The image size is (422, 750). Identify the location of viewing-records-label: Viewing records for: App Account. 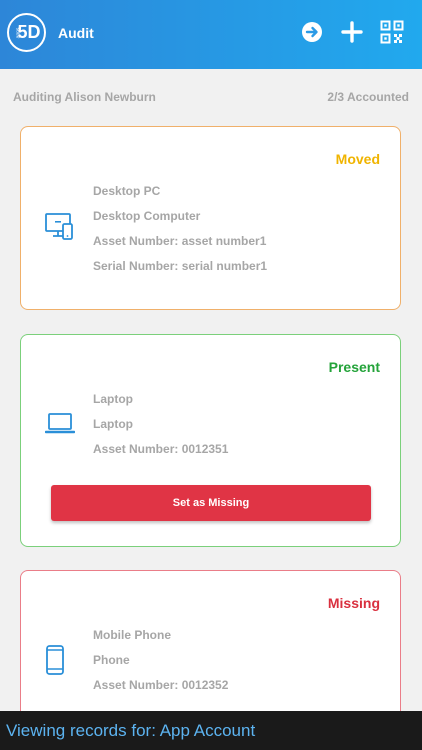
(131, 730).